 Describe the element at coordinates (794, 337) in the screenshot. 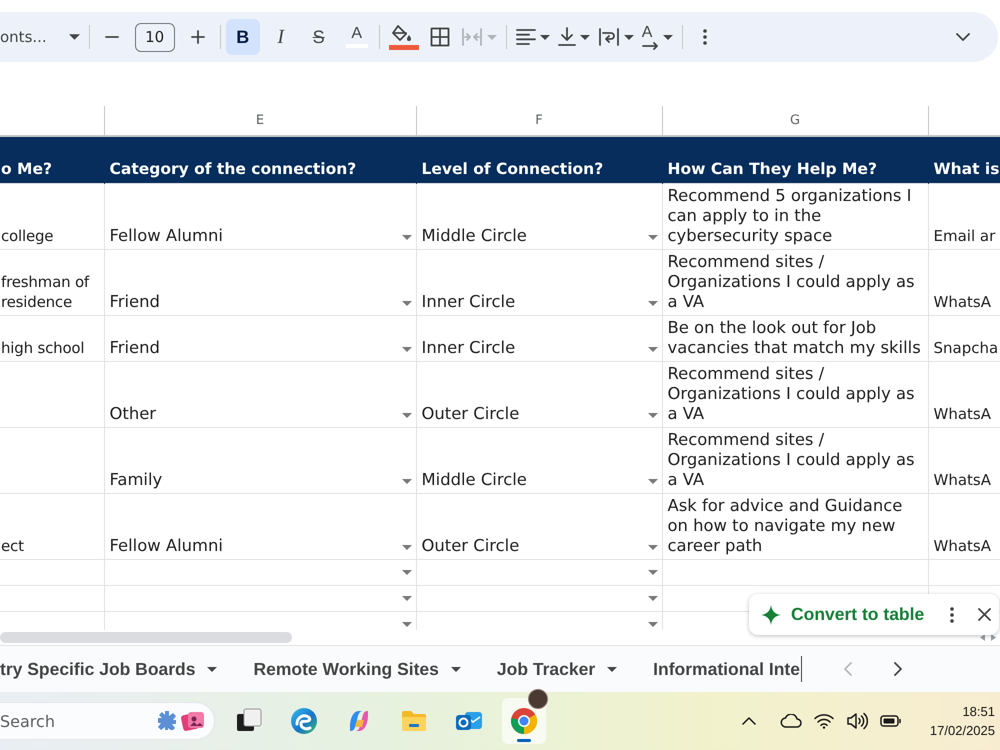

I see `cell-text: Be on the look out for Job vacancies that match my skills` at that location.